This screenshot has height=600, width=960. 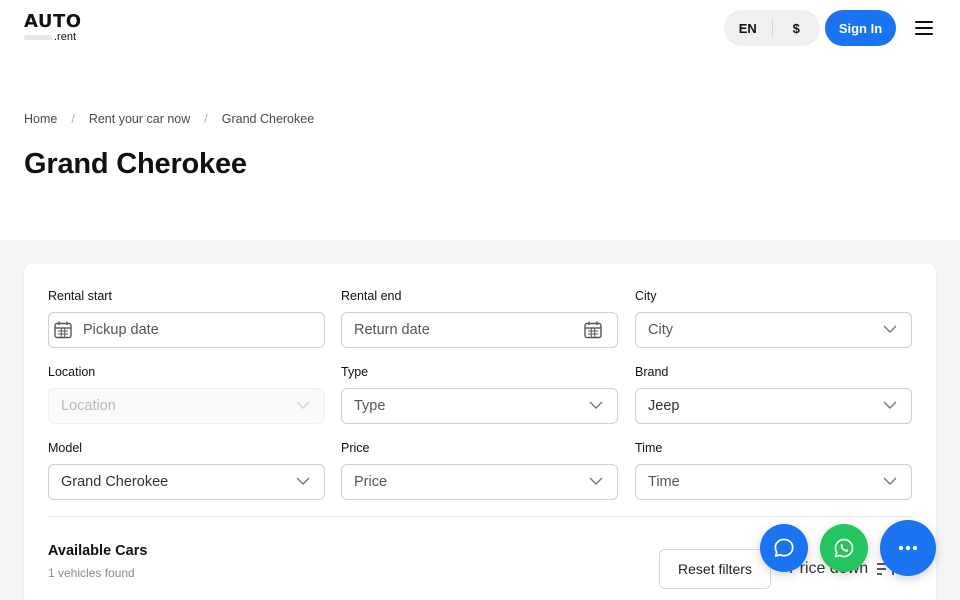 I want to click on price-value: Price, so click(x=371, y=482).